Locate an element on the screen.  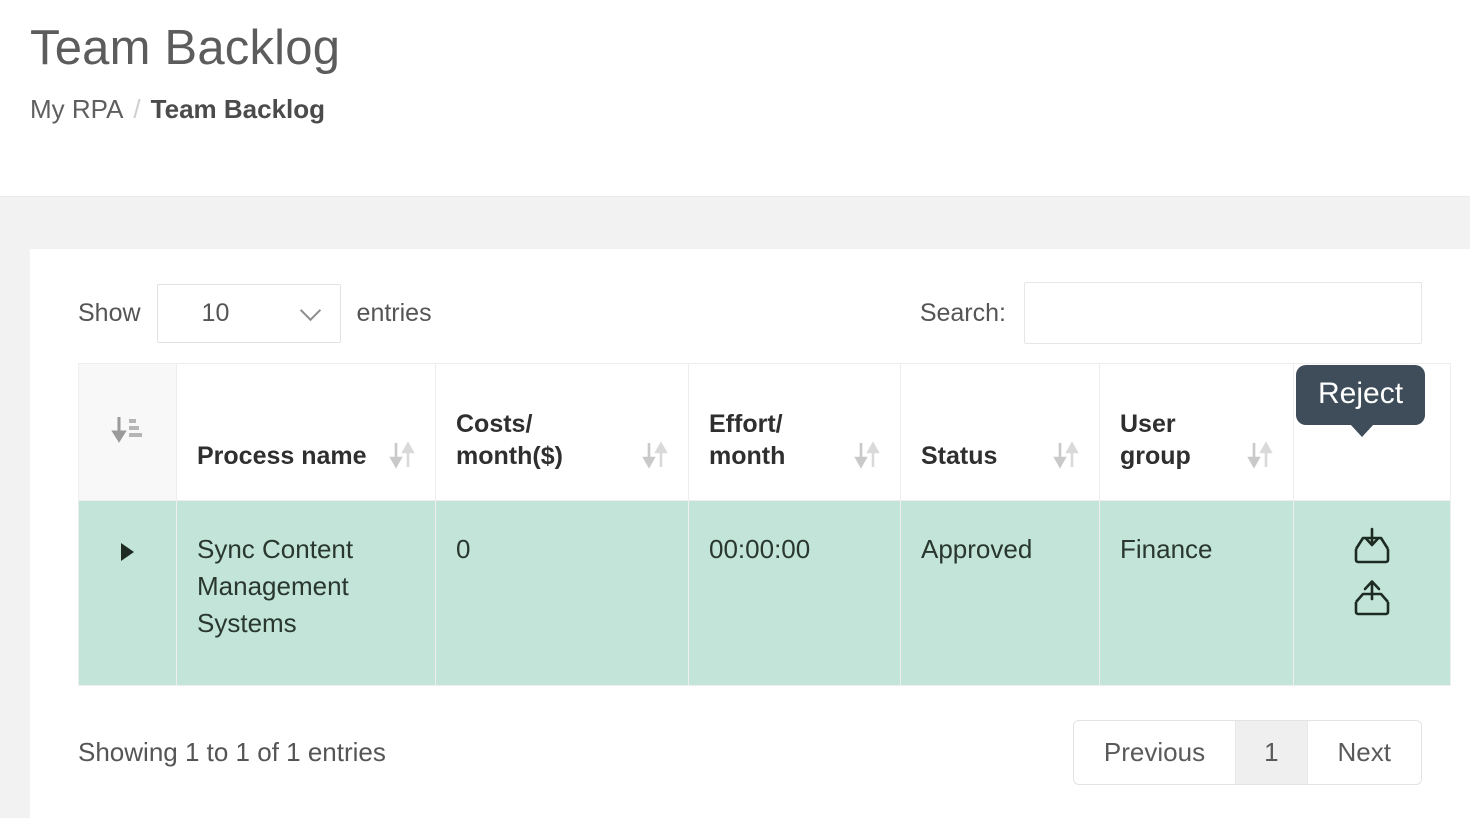
cell-costs-month: 0 is located at coordinates (562, 593).